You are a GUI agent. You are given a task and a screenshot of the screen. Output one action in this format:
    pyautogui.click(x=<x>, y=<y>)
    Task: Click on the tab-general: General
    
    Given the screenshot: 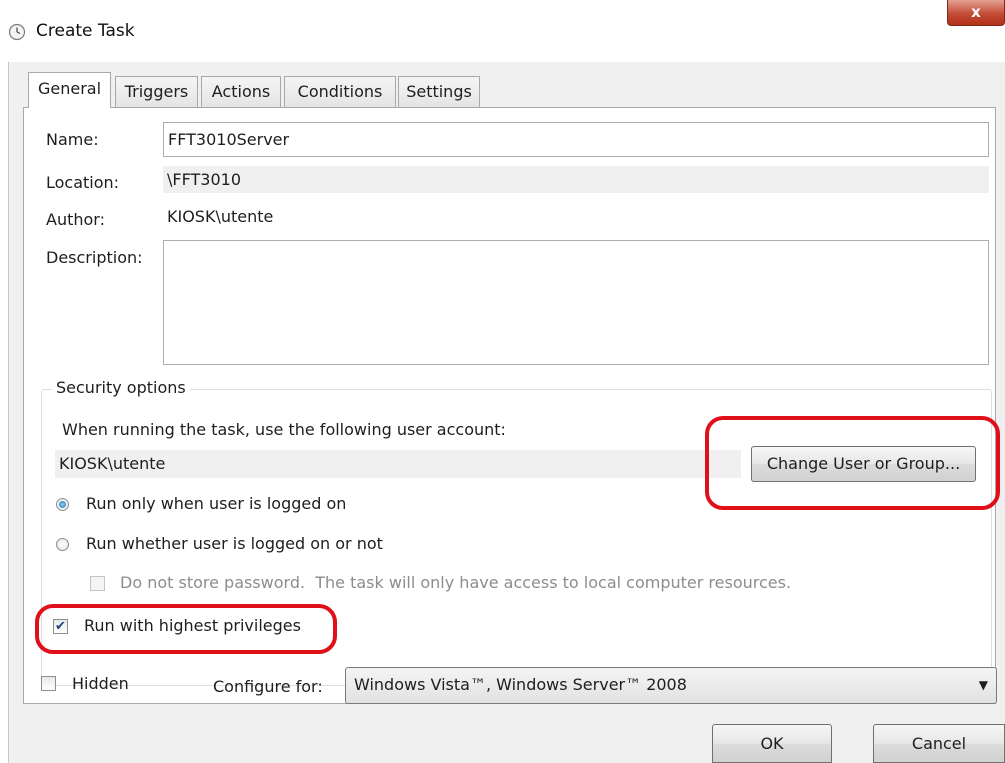 What is the action you would take?
    pyautogui.click(x=69, y=90)
    